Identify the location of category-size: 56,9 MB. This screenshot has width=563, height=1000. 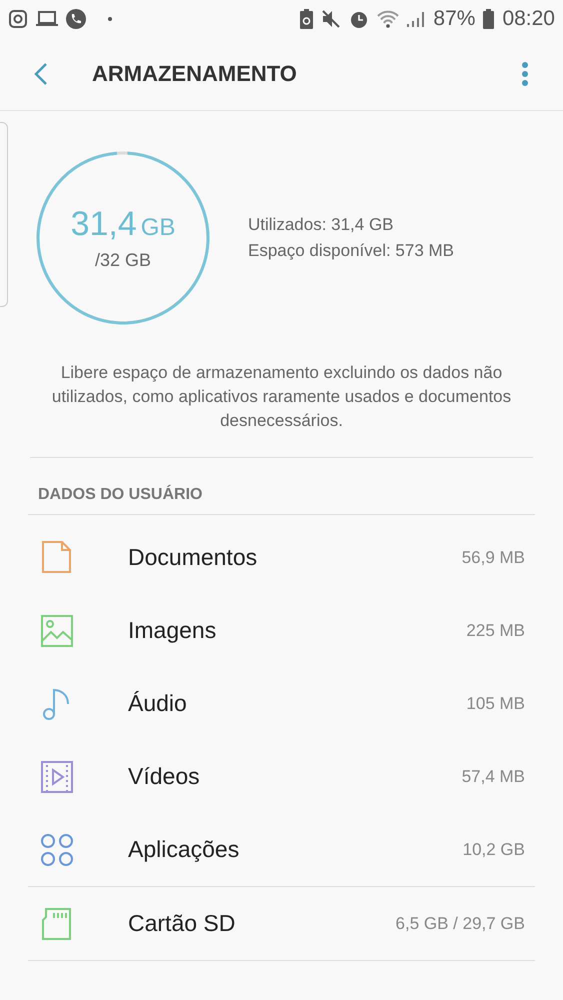
(493, 558).